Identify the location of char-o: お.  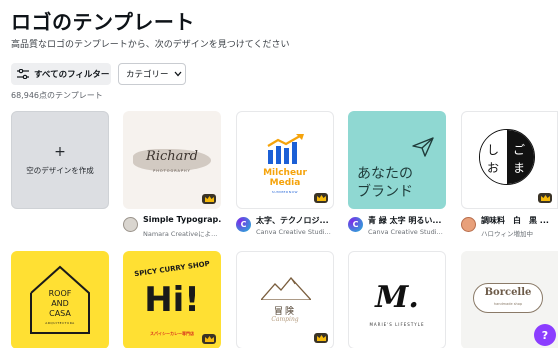
(493, 168).